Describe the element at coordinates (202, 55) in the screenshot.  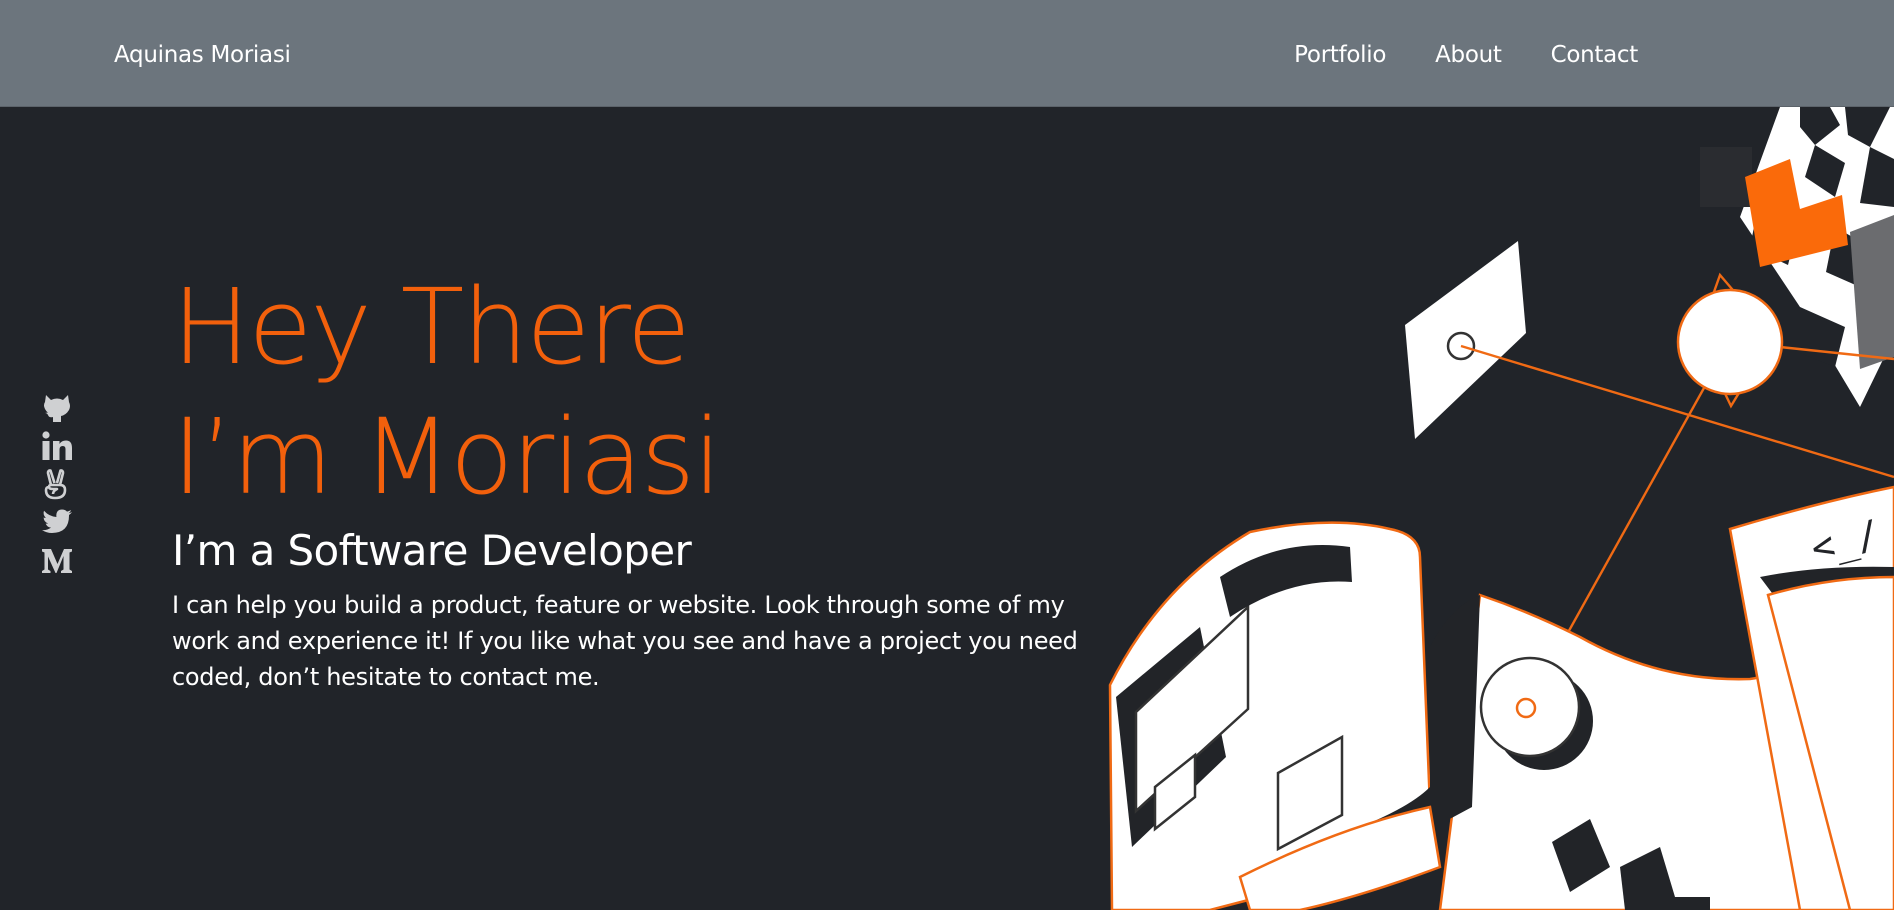
I see `brand-link: Aquinas Moriasi` at that location.